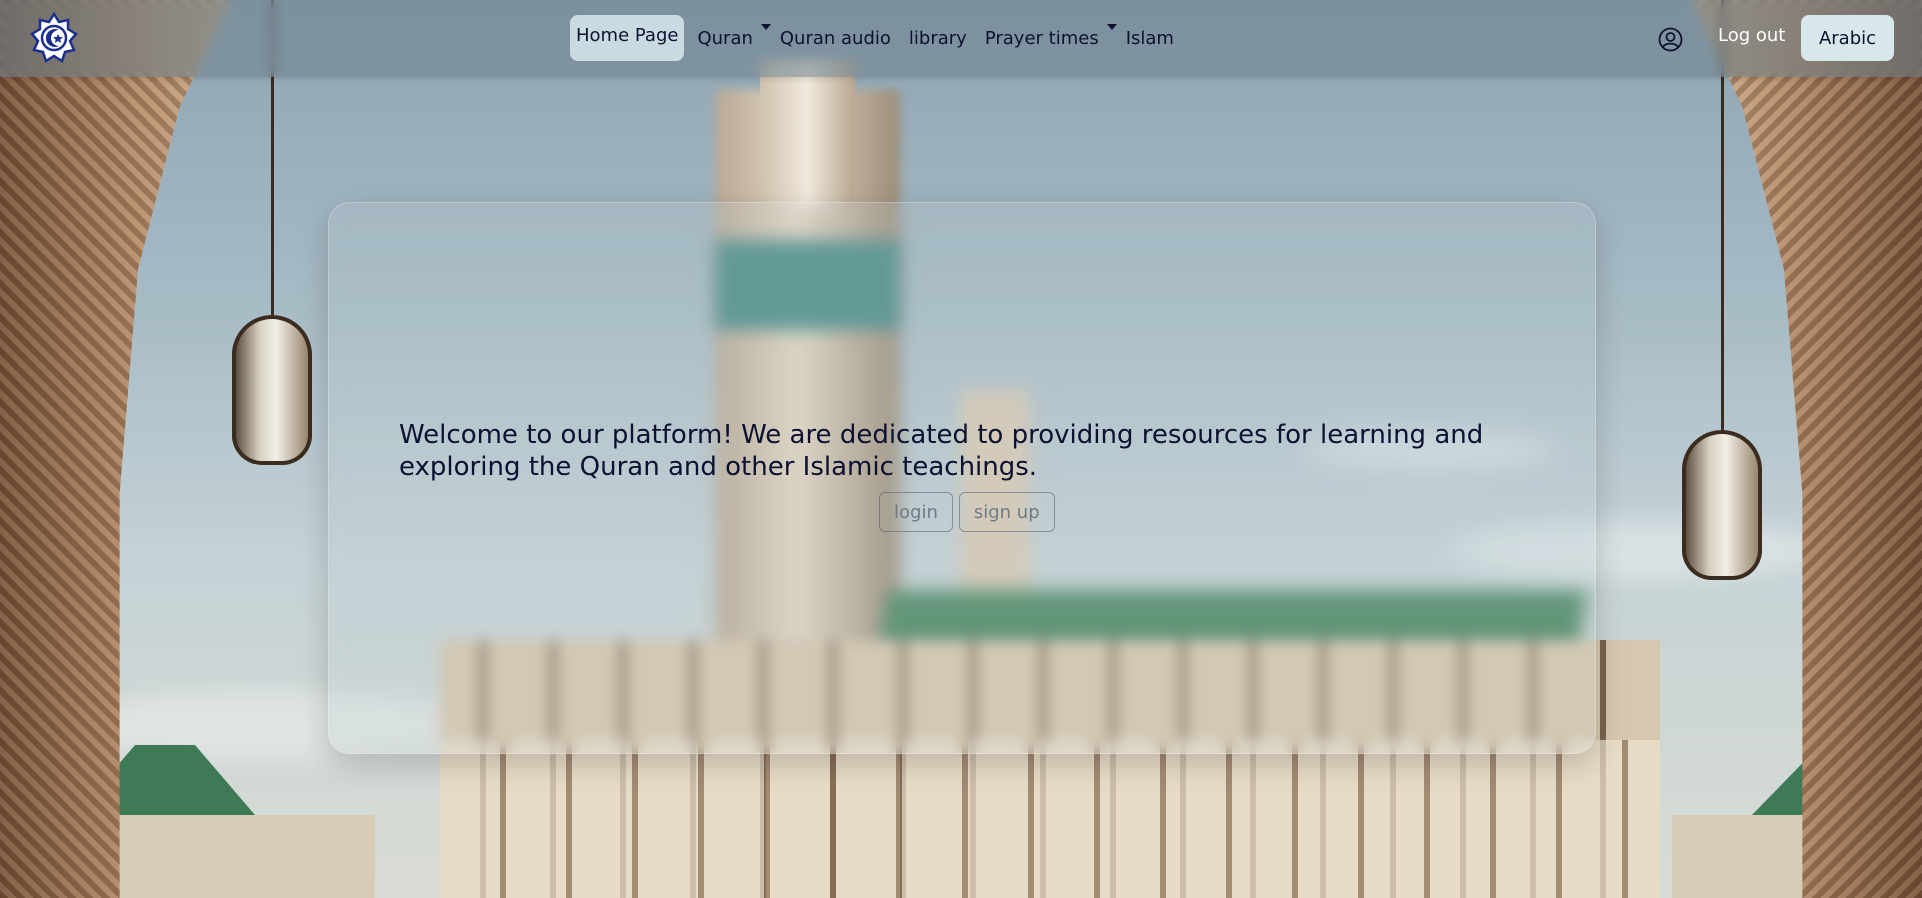 The image size is (1922, 898). Describe the element at coordinates (1722, 300) in the screenshot. I see `right-lantern-icon` at that location.